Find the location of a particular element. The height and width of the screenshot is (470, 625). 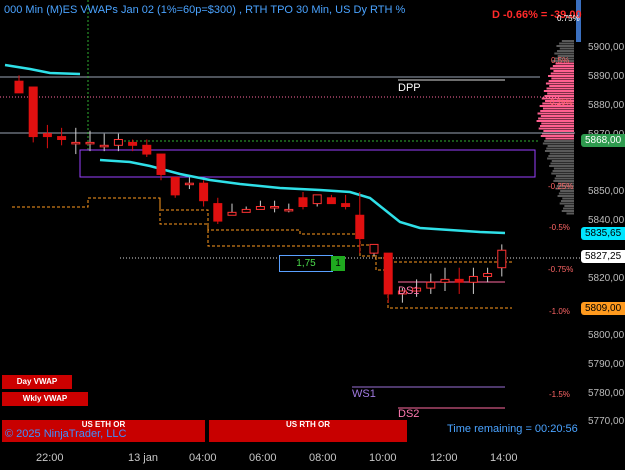

price-tick: 5880,00 is located at coordinates (606, 105).